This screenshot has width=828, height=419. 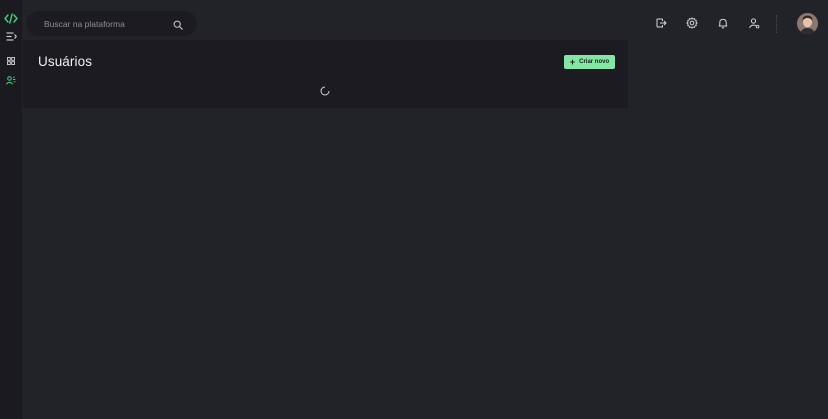 I want to click on search-icon, so click(x=179, y=23).